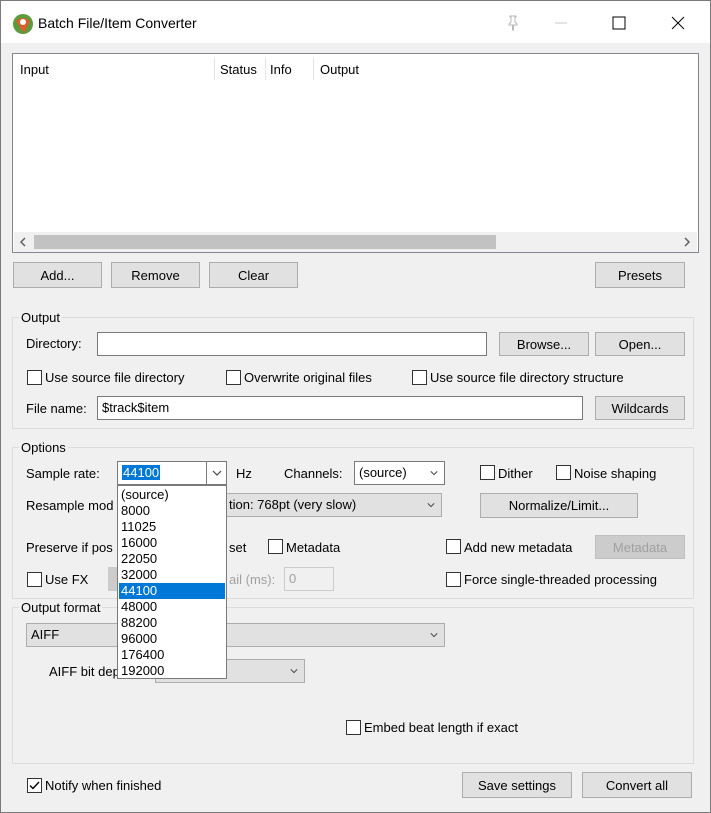  What do you see at coordinates (640, 408) in the screenshot?
I see `wildcards-button: Wildcards` at bounding box center [640, 408].